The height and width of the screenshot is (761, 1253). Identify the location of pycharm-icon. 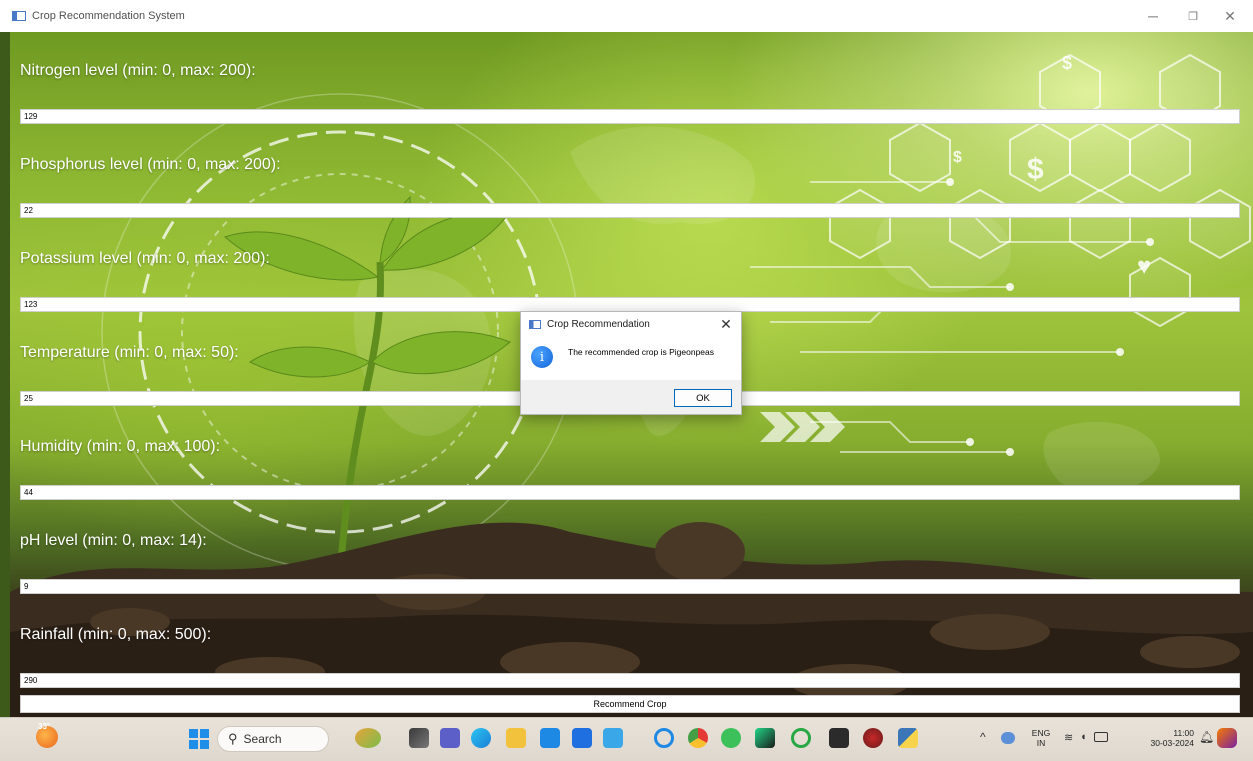
(765, 738).